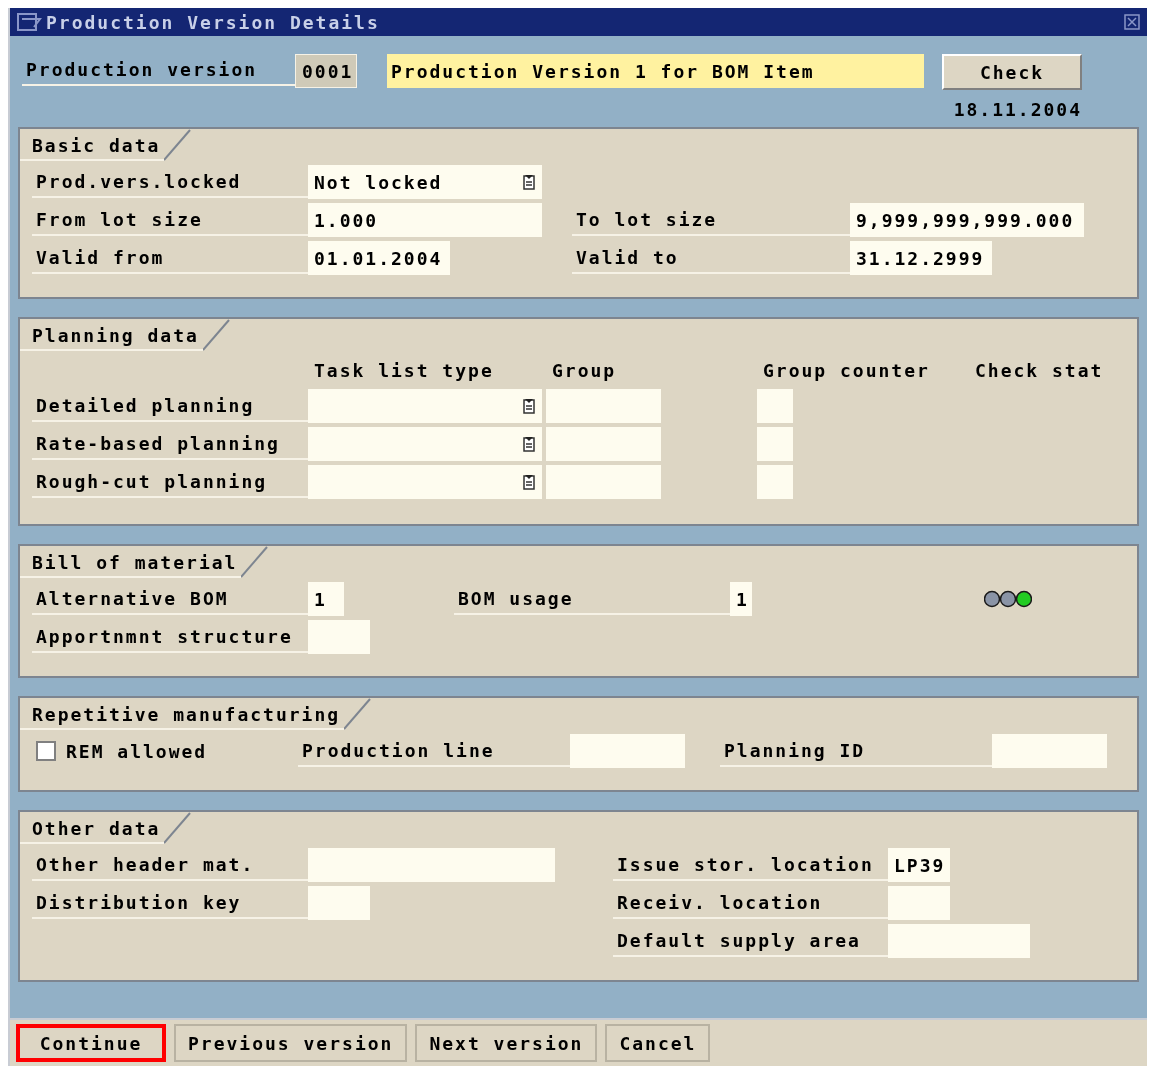  Describe the element at coordinates (921, 258) in the screenshot. I see `input-field: 31.12.2999` at that location.